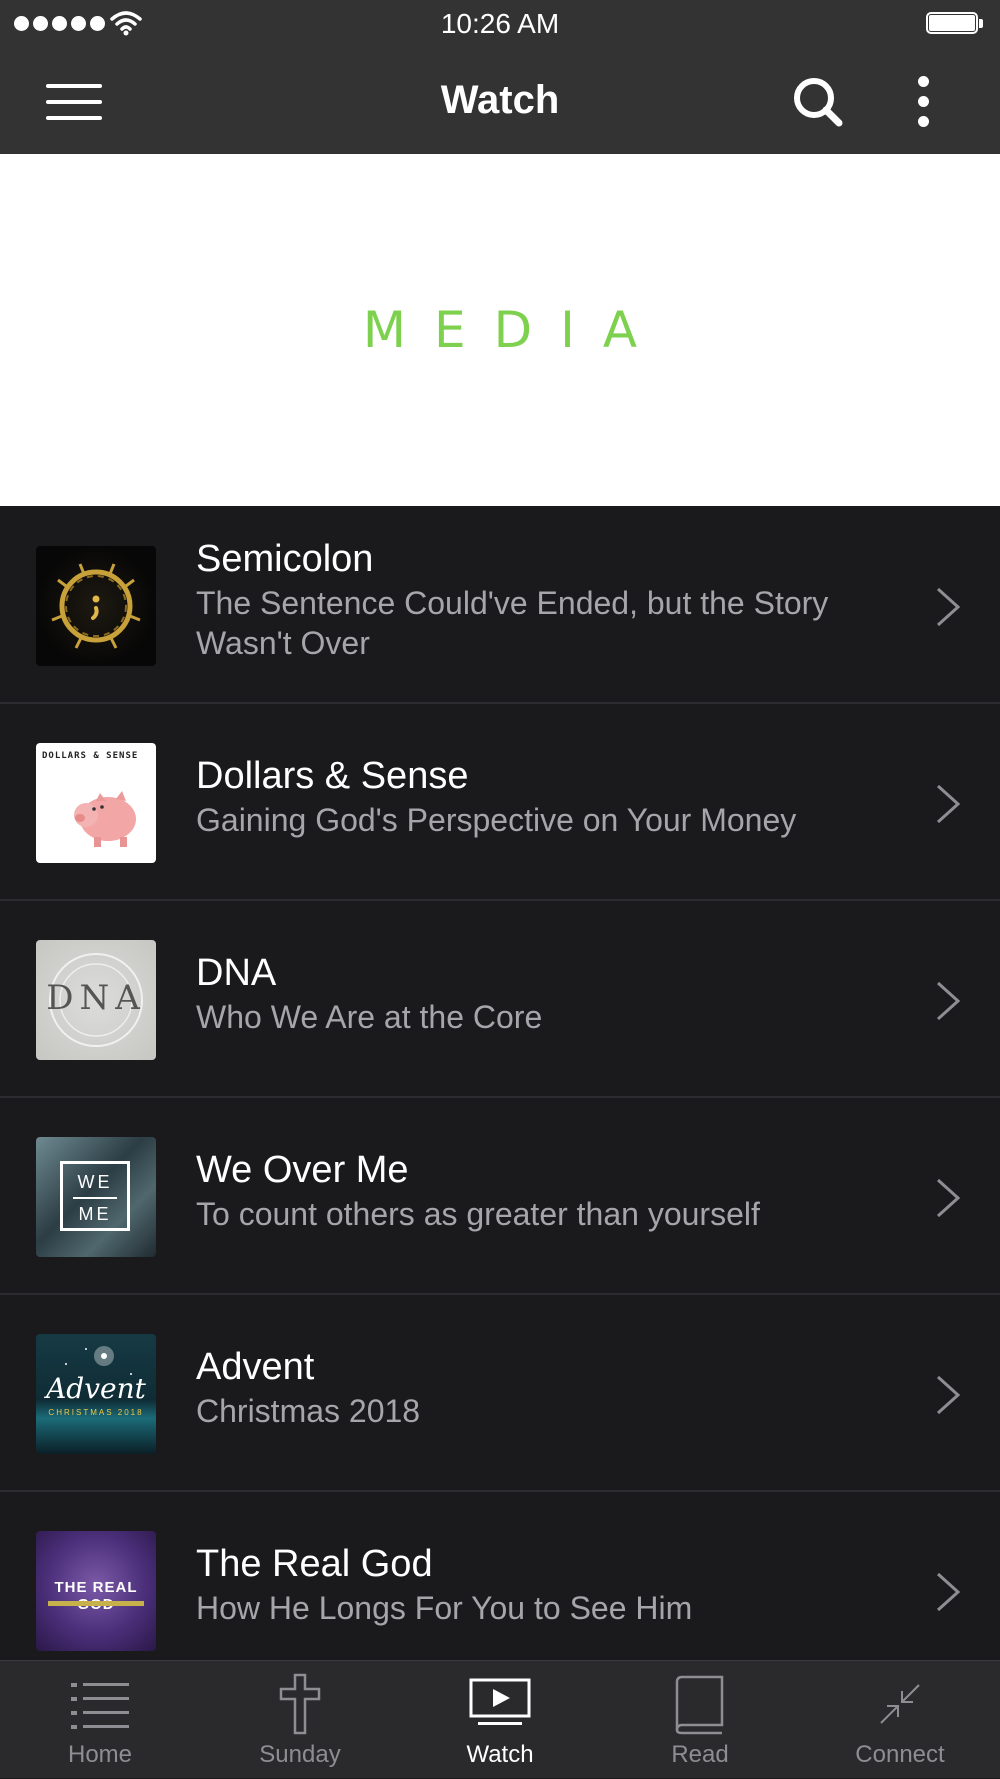  Describe the element at coordinates (96, 1412) in the screenshot. I see `thumbnail-caption-small: CHRISTMAS 2018` at that location.